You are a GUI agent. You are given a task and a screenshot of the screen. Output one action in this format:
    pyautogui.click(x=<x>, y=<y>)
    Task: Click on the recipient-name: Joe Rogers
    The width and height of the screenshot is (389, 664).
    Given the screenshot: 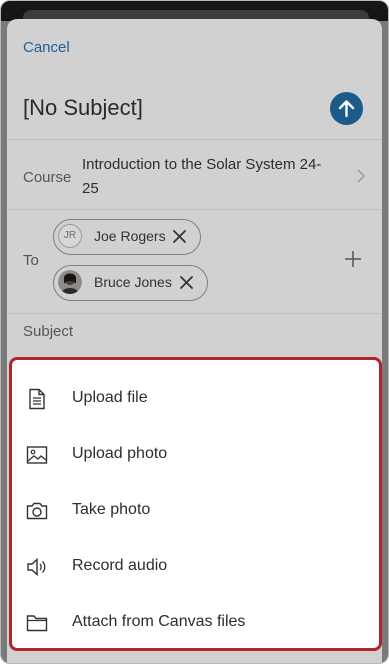 What is the action you would take?
    pyautogui.click(x=130, y=236)
    